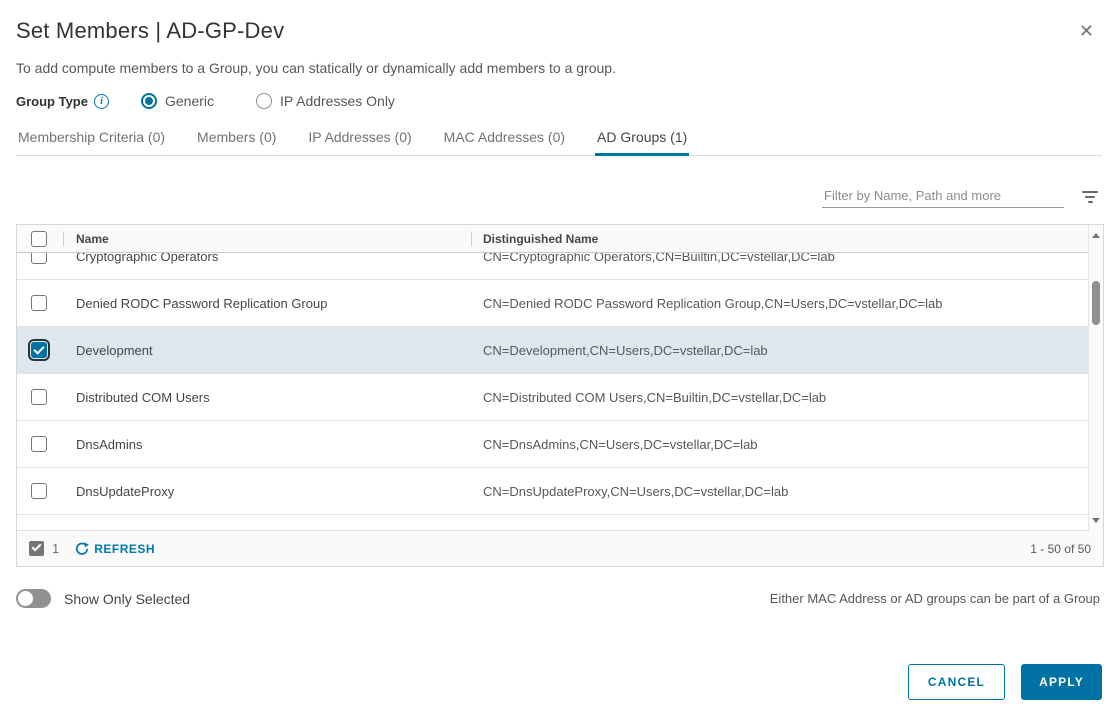  I want to click on tab-membership-criteria-0: Membership Criteria (0), so click(91, 140).